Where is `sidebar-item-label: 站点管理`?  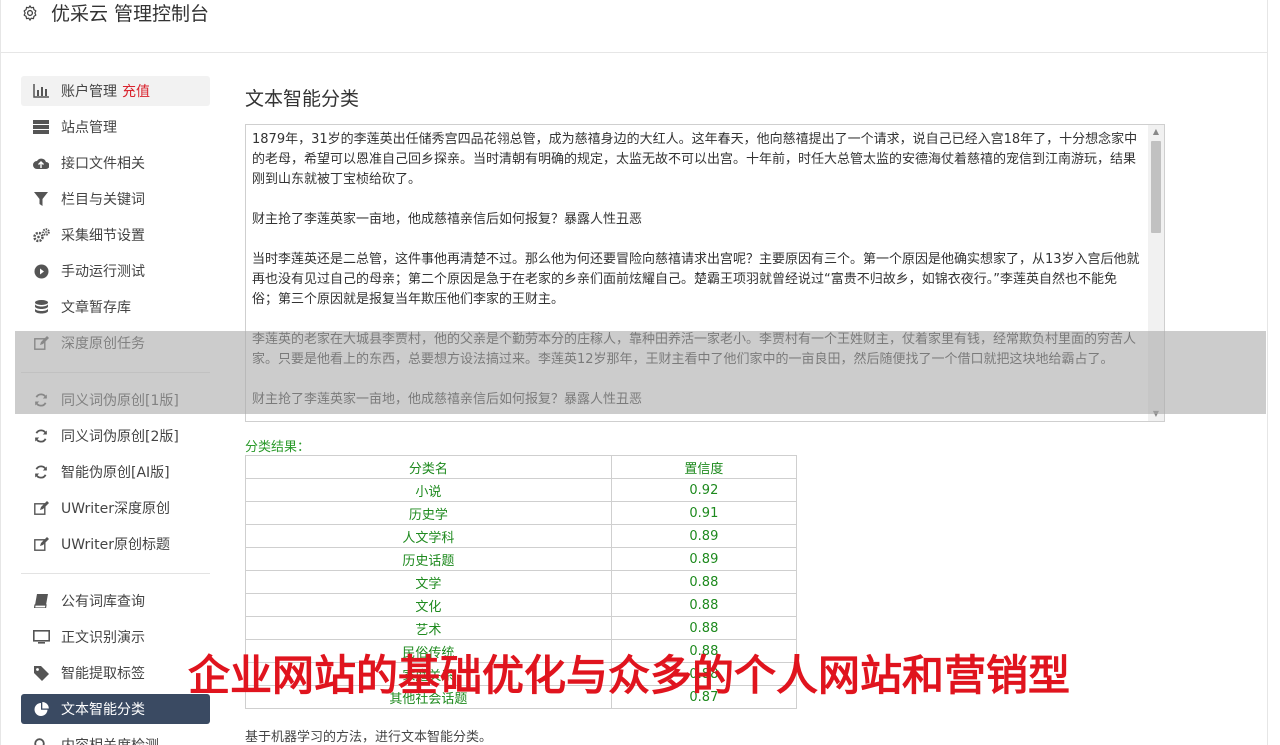 sidebar-item-label: 站点管理 is located at coordinates (89, 128).